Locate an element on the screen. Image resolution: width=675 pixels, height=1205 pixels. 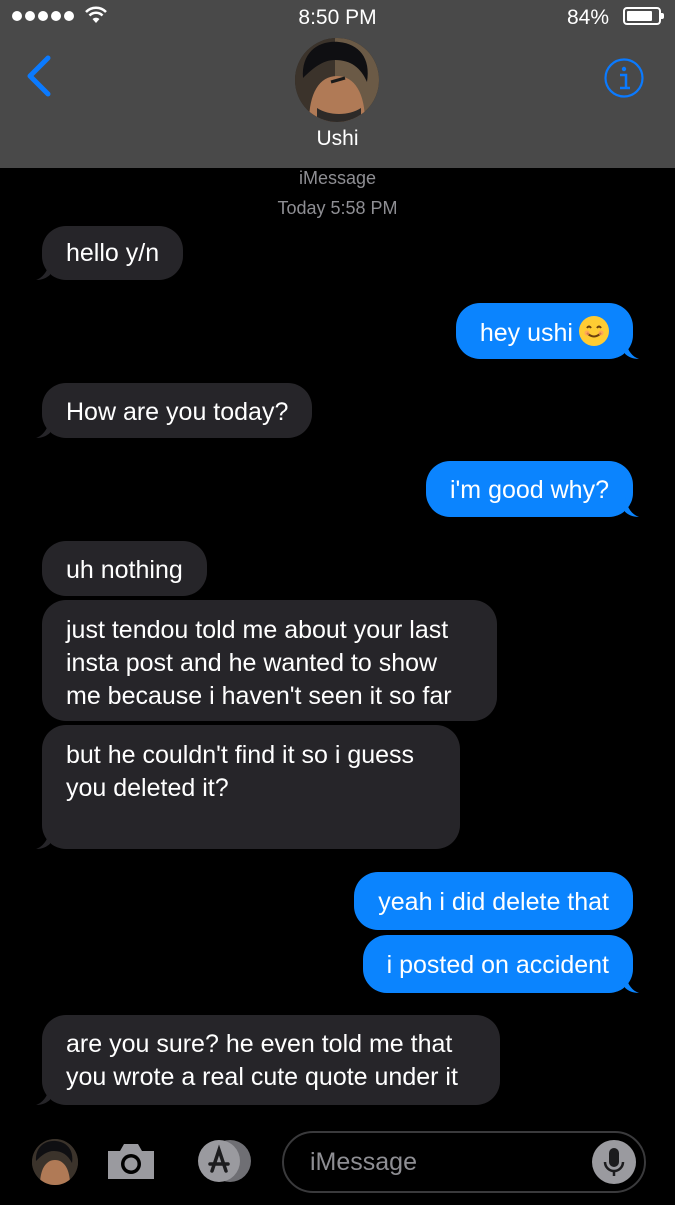
message-text: i posted on accident is located at coordinates (497, 965).